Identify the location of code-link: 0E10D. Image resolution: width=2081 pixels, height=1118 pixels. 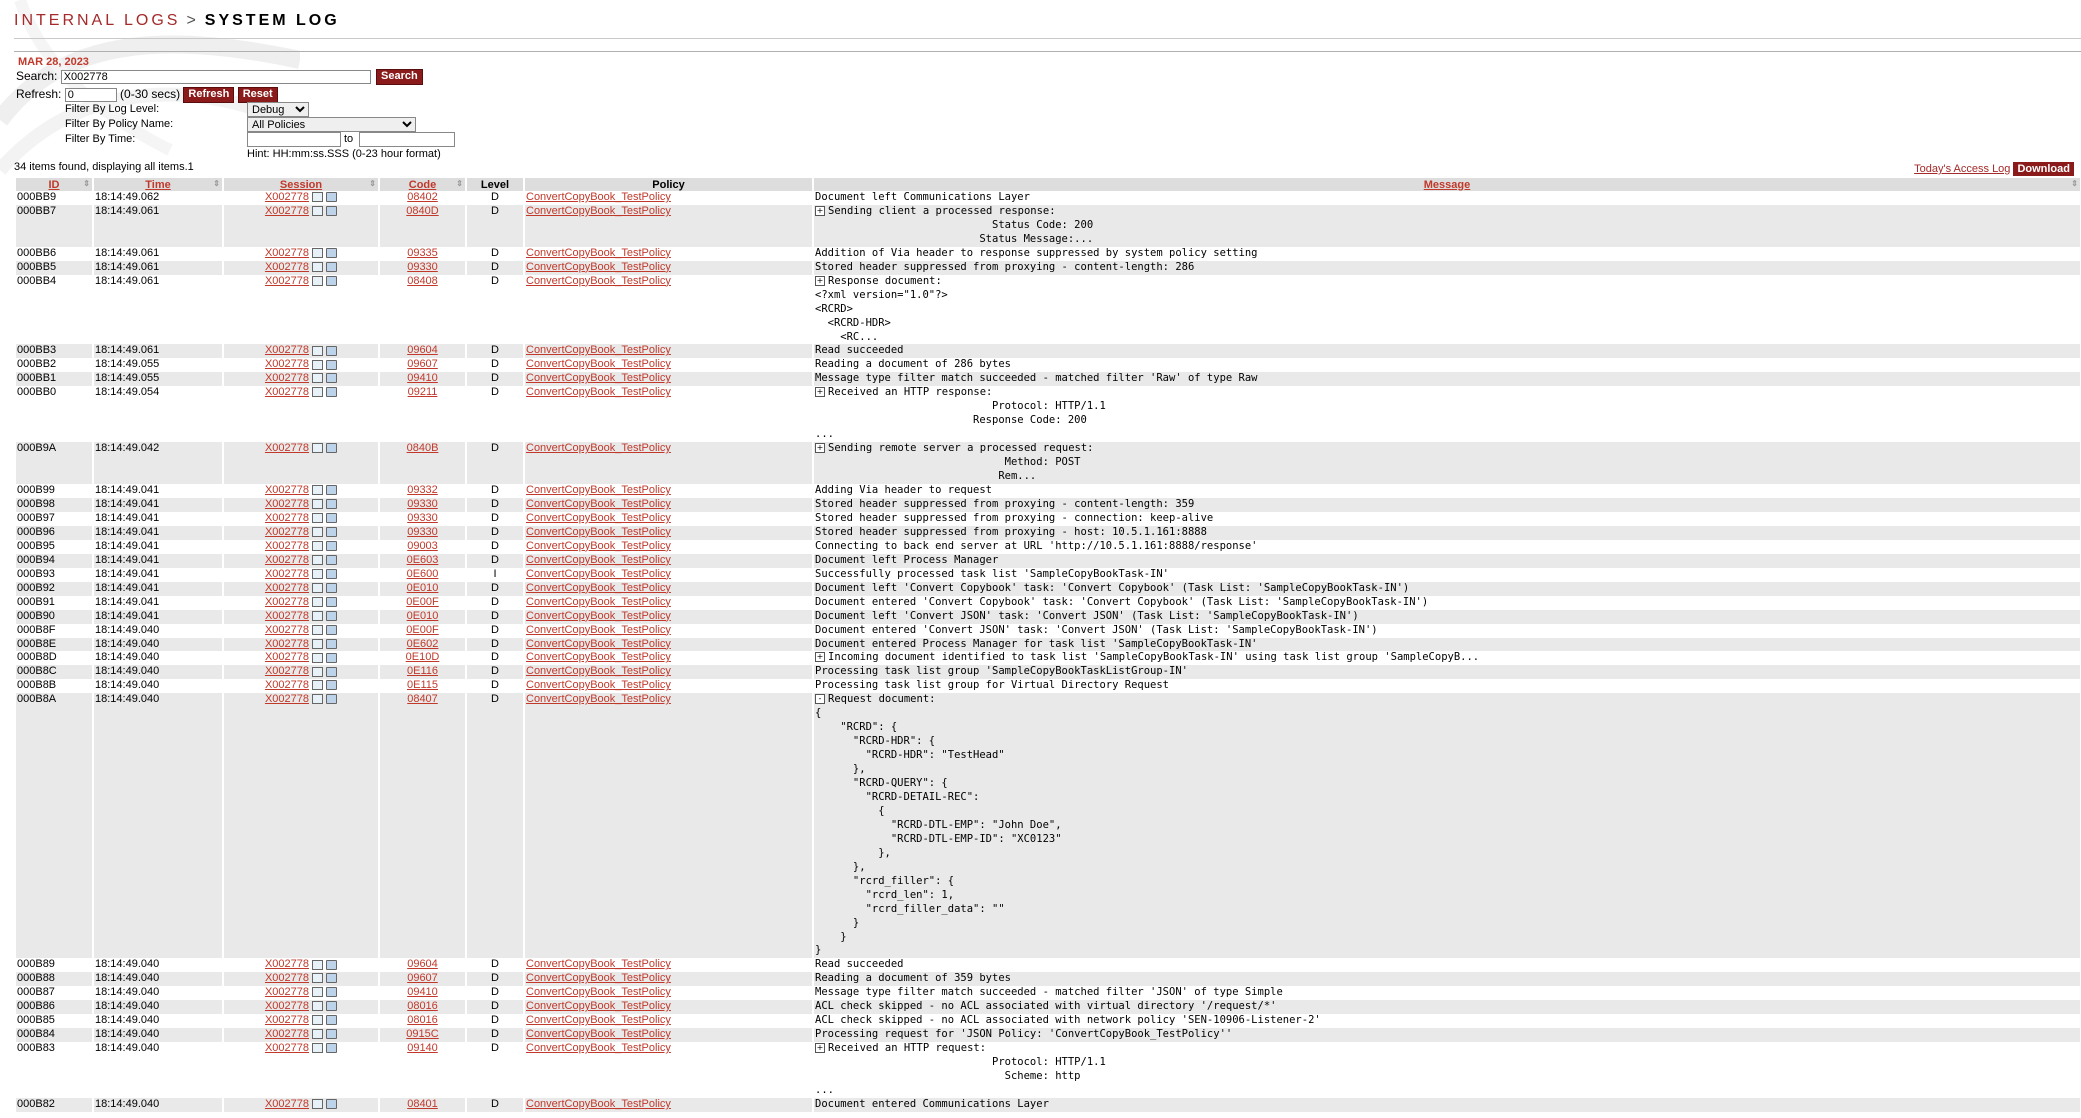
(423, 657).